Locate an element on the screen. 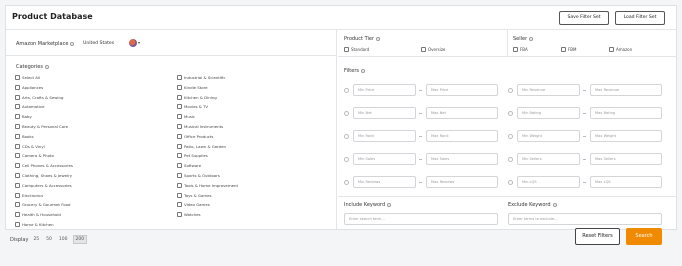 This screenshot has height=266, width=682. category-item: Cell Phones & Accessories is located at coordinates (44, 165).